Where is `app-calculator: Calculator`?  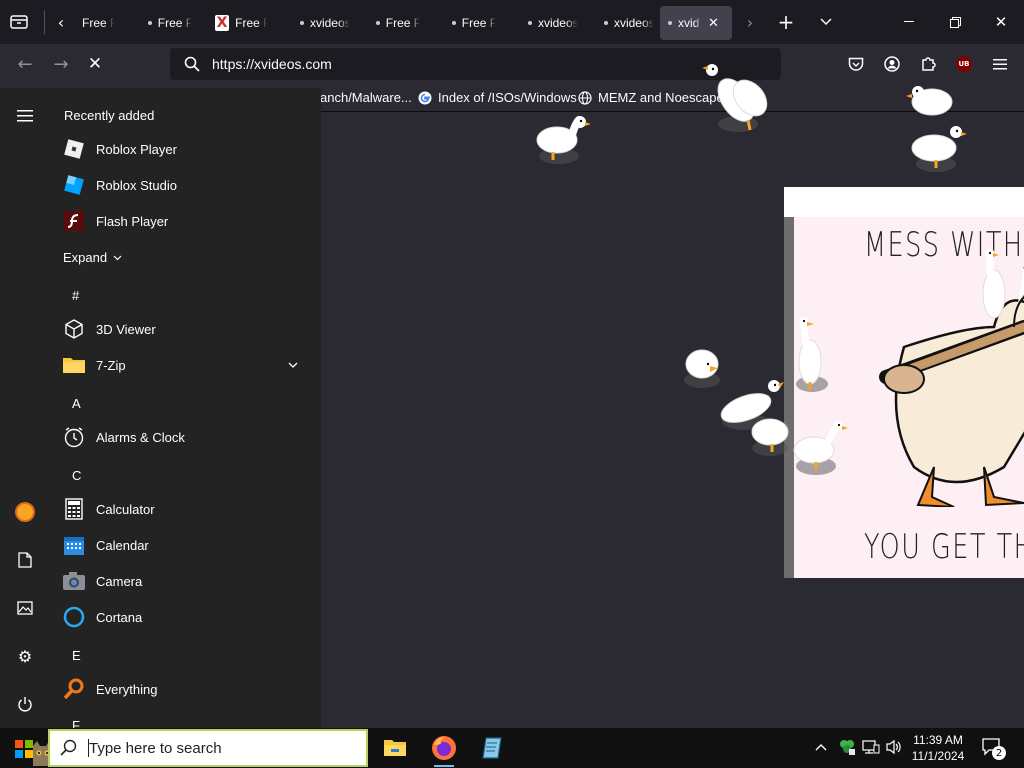
app-calculator: Calculator is located at coordinates (108, 509).